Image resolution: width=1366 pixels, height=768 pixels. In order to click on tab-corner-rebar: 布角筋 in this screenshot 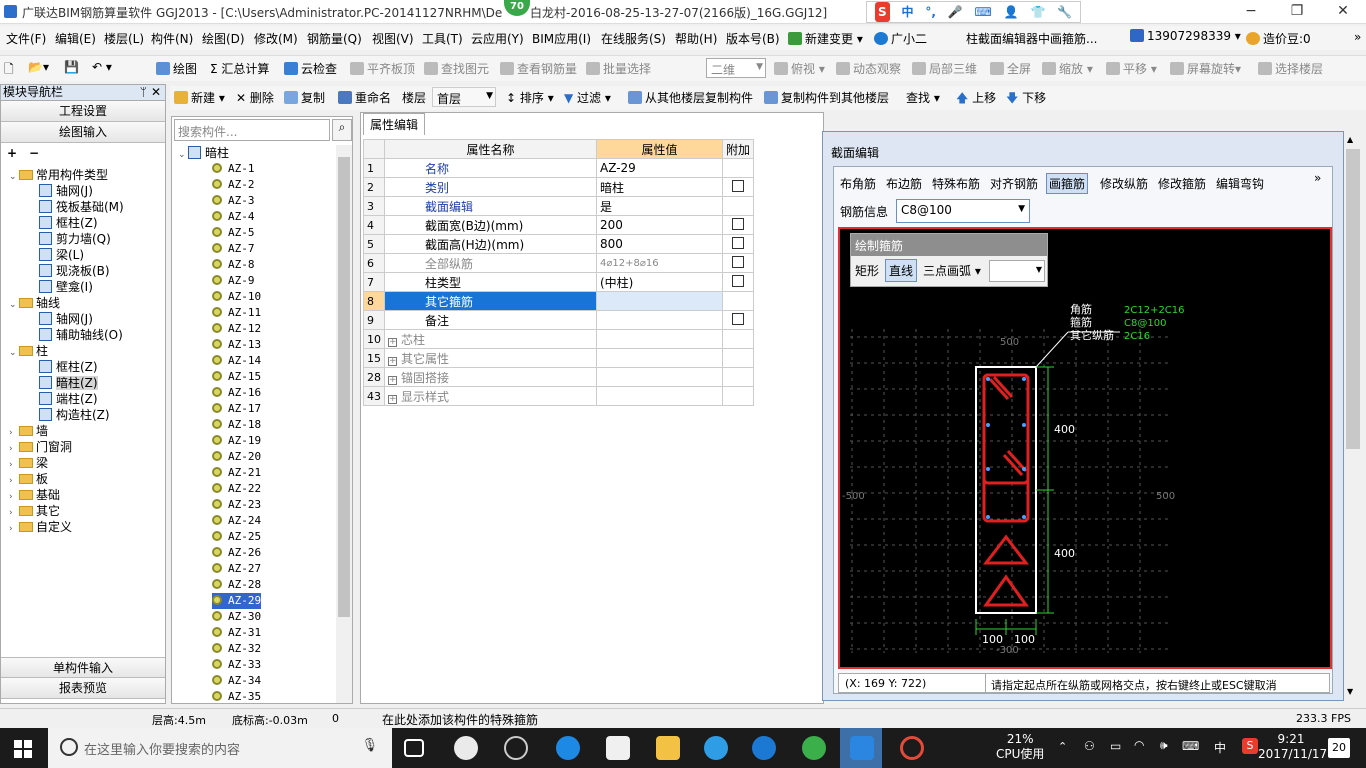, I will do `click(858, 183)`.